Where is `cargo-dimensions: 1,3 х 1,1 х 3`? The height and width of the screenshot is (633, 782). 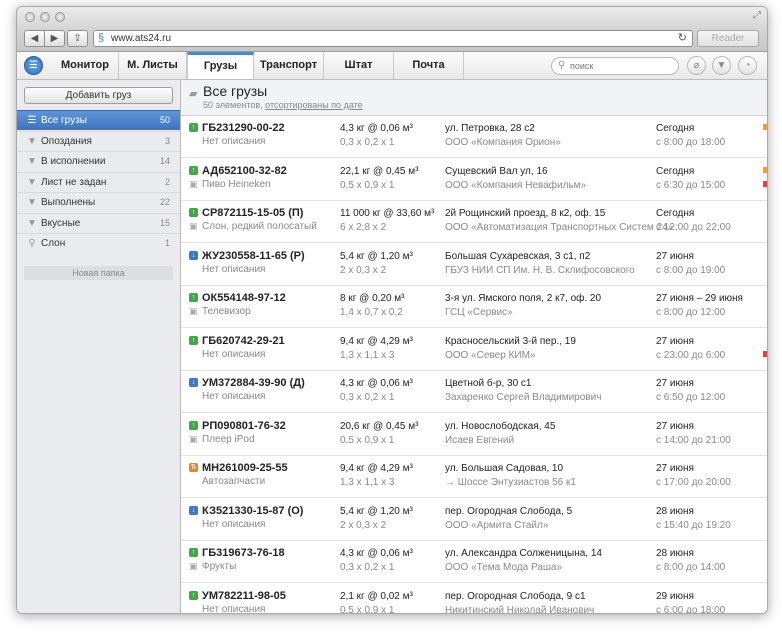
cargo-dimensions: 1,3 х 1,1 х 3 is located at coordinates (367, 355).